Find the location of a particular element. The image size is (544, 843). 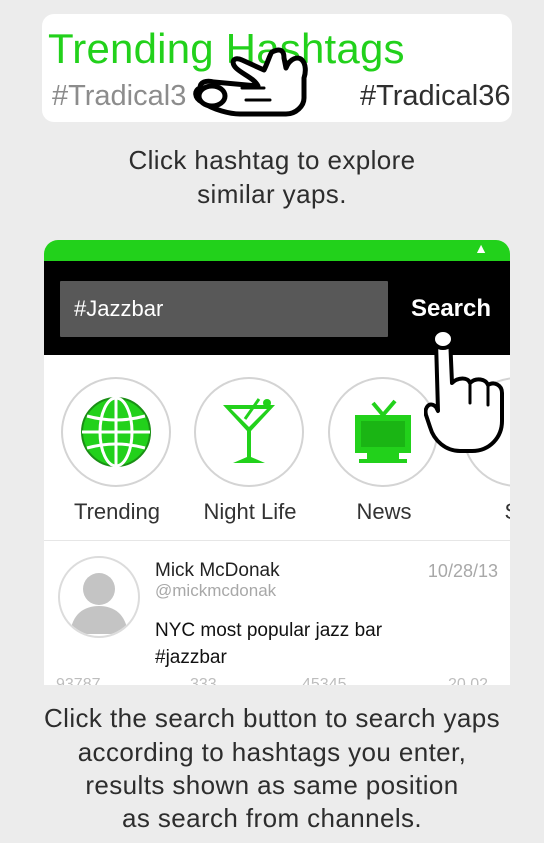

cocktail-icon is located at coordinates (249, 430).